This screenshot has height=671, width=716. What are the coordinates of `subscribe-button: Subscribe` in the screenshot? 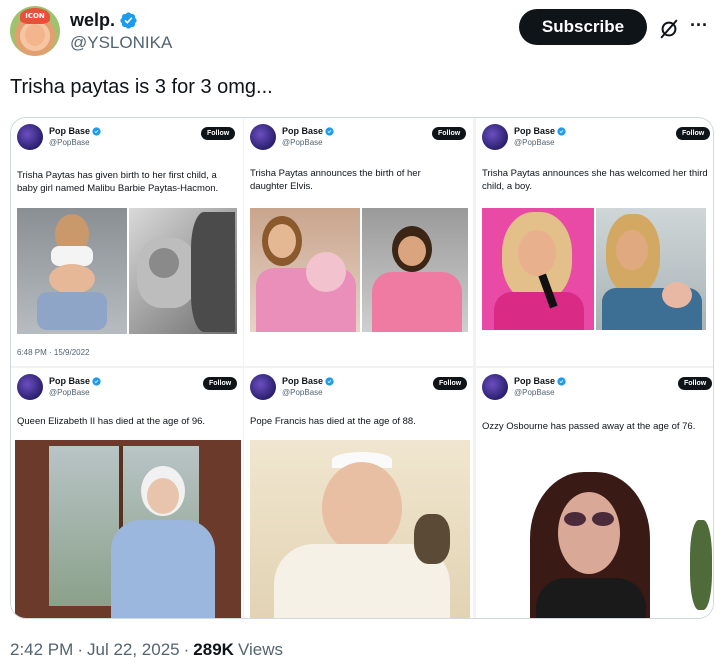 It's located at (583, 27).